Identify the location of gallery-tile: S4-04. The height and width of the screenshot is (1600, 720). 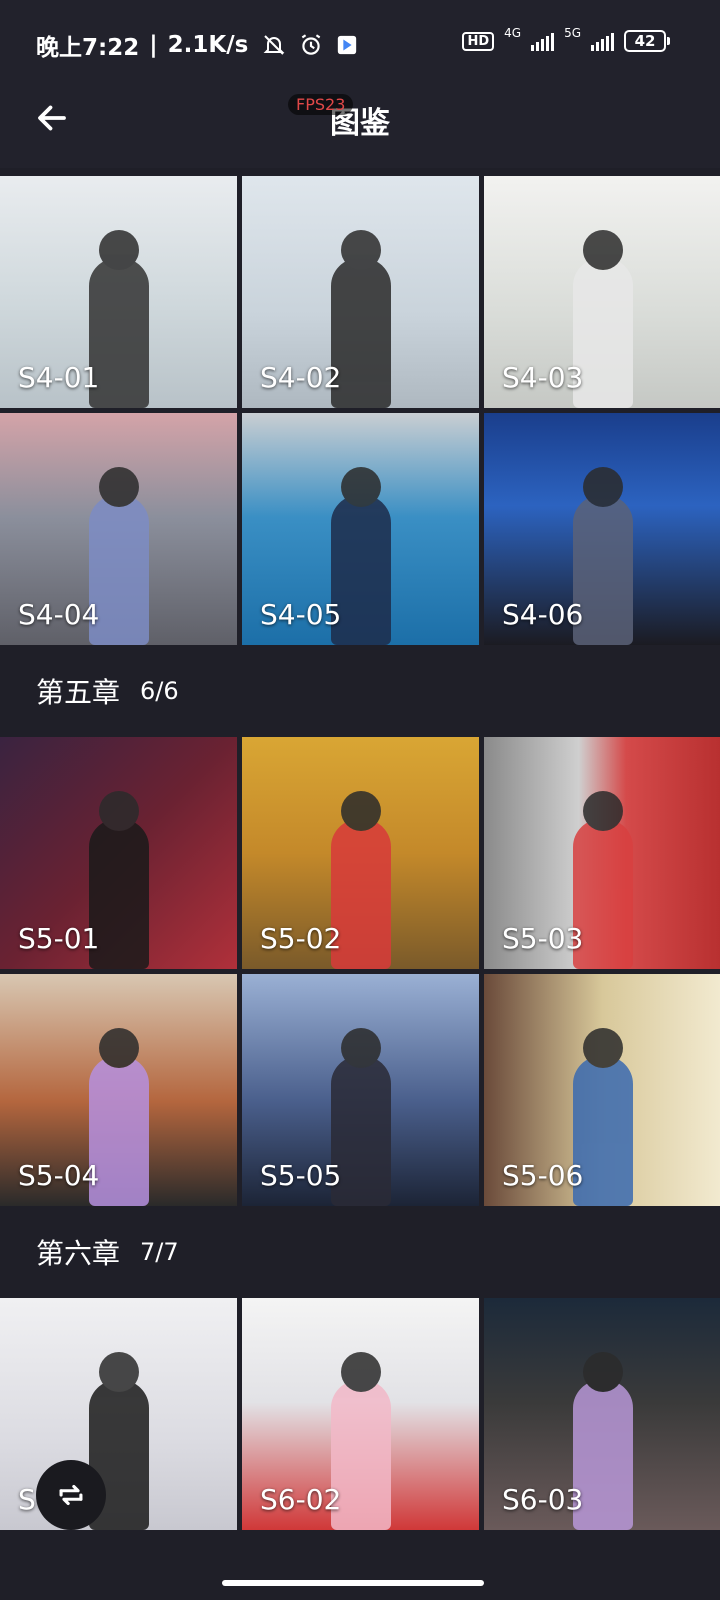
(118, 529).